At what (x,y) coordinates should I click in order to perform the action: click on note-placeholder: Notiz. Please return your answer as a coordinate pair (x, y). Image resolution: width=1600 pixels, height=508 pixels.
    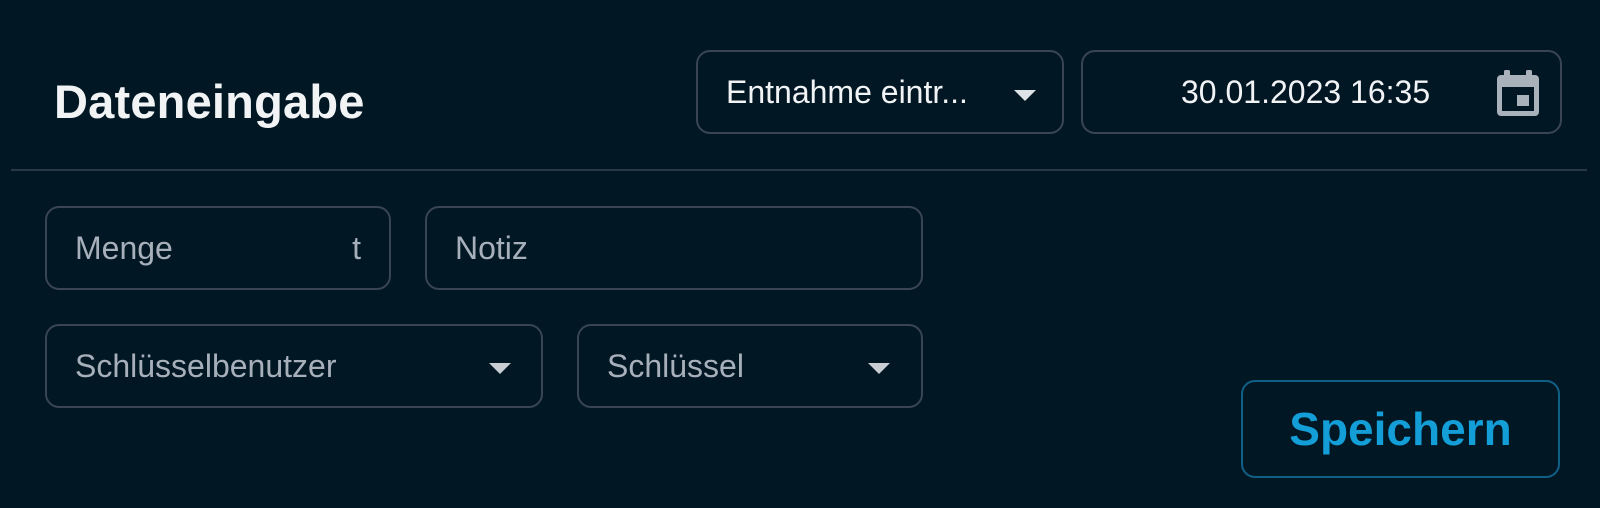
    Looking at the image, I should click on (491, 247).